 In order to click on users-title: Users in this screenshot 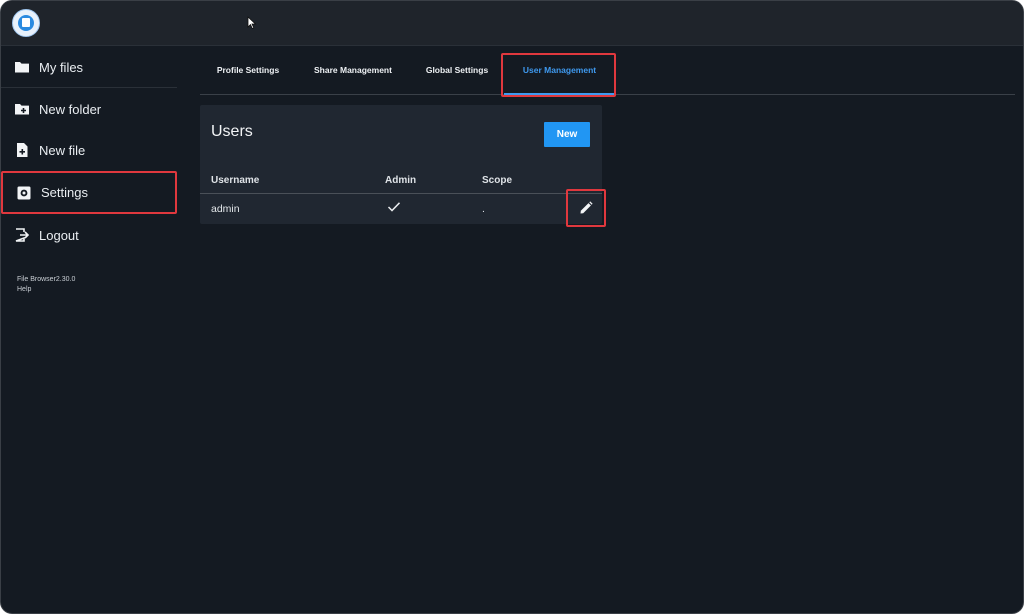, I will do `click(232, 131)`.